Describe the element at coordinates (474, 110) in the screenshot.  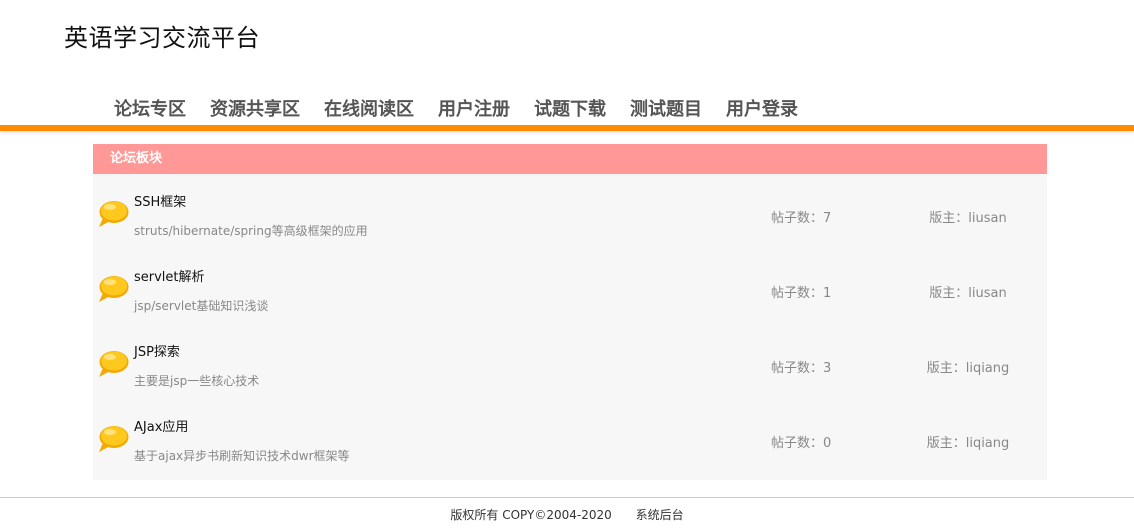
I see `nav-register: 用户注册` at that location.